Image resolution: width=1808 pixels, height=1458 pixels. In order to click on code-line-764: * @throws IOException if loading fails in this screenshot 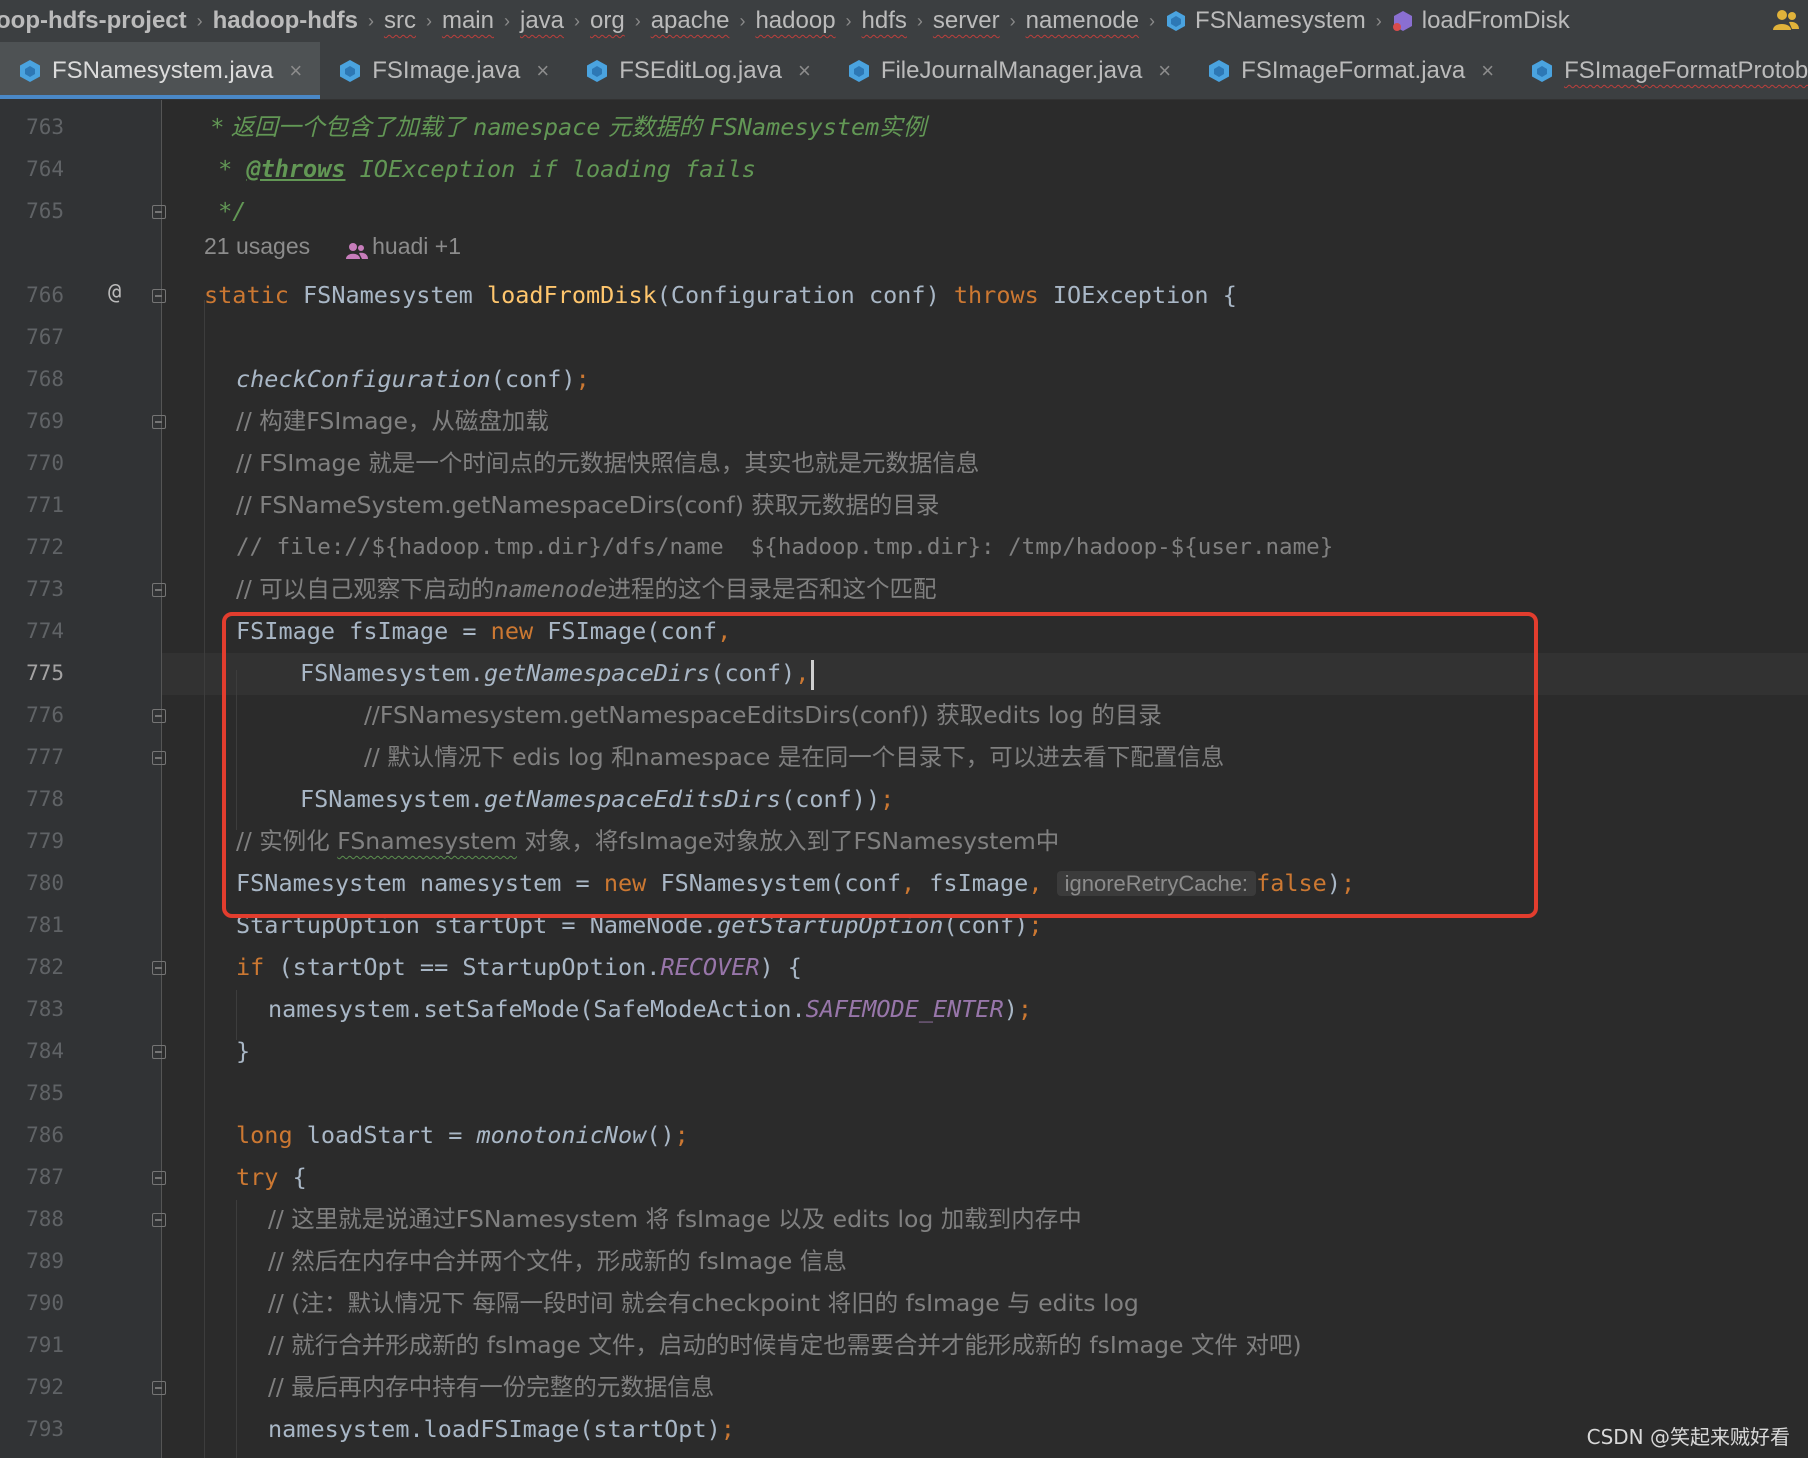, I will do `click(480, 169)`.